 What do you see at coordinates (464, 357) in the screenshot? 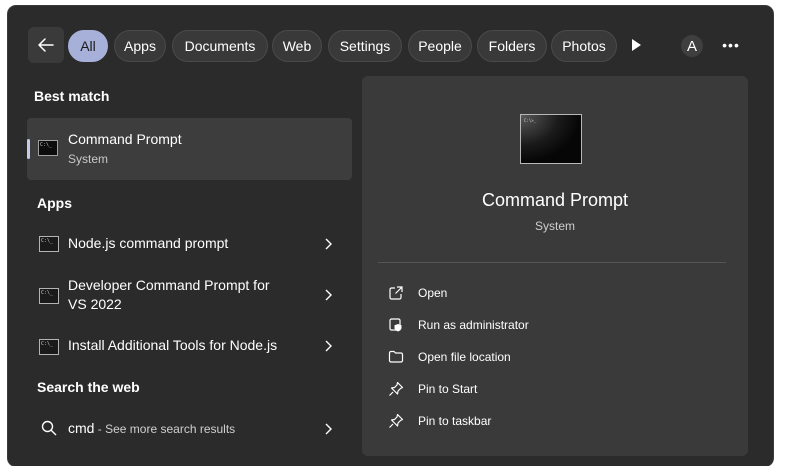
I see `action-label: Open file location` at bounding box center [464, 357].